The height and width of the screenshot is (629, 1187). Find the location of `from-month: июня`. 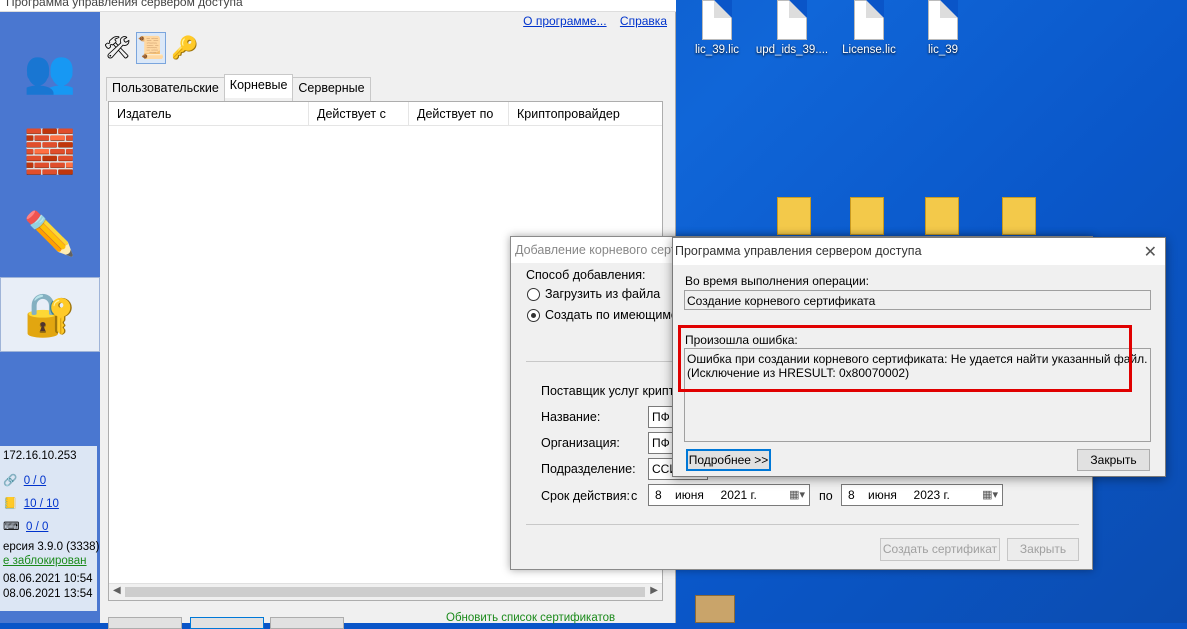

from-month: июня is located at coordinates (689, 495).